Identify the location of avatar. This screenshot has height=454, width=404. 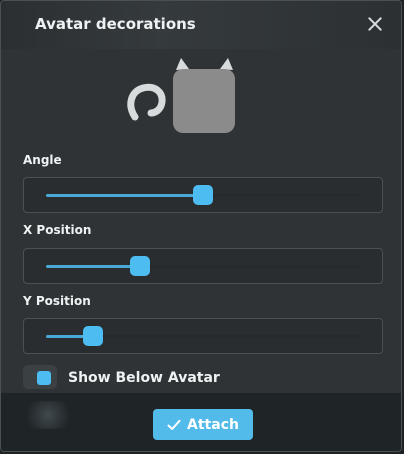
(204, 101).